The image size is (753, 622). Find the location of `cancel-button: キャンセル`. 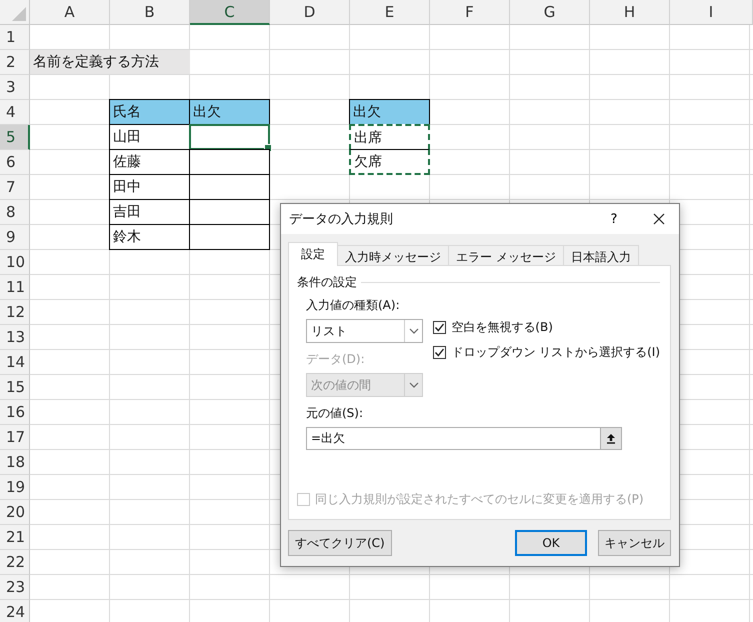

cancel-button: キャンセル is located at coordinates (634, 543).